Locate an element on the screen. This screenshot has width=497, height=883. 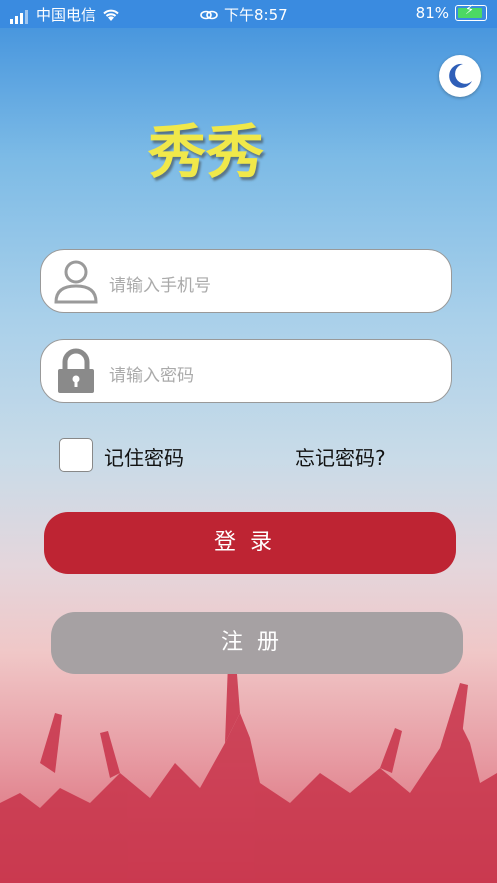
phone-field: 请输入手机号 is located at coordinates (246, 281).